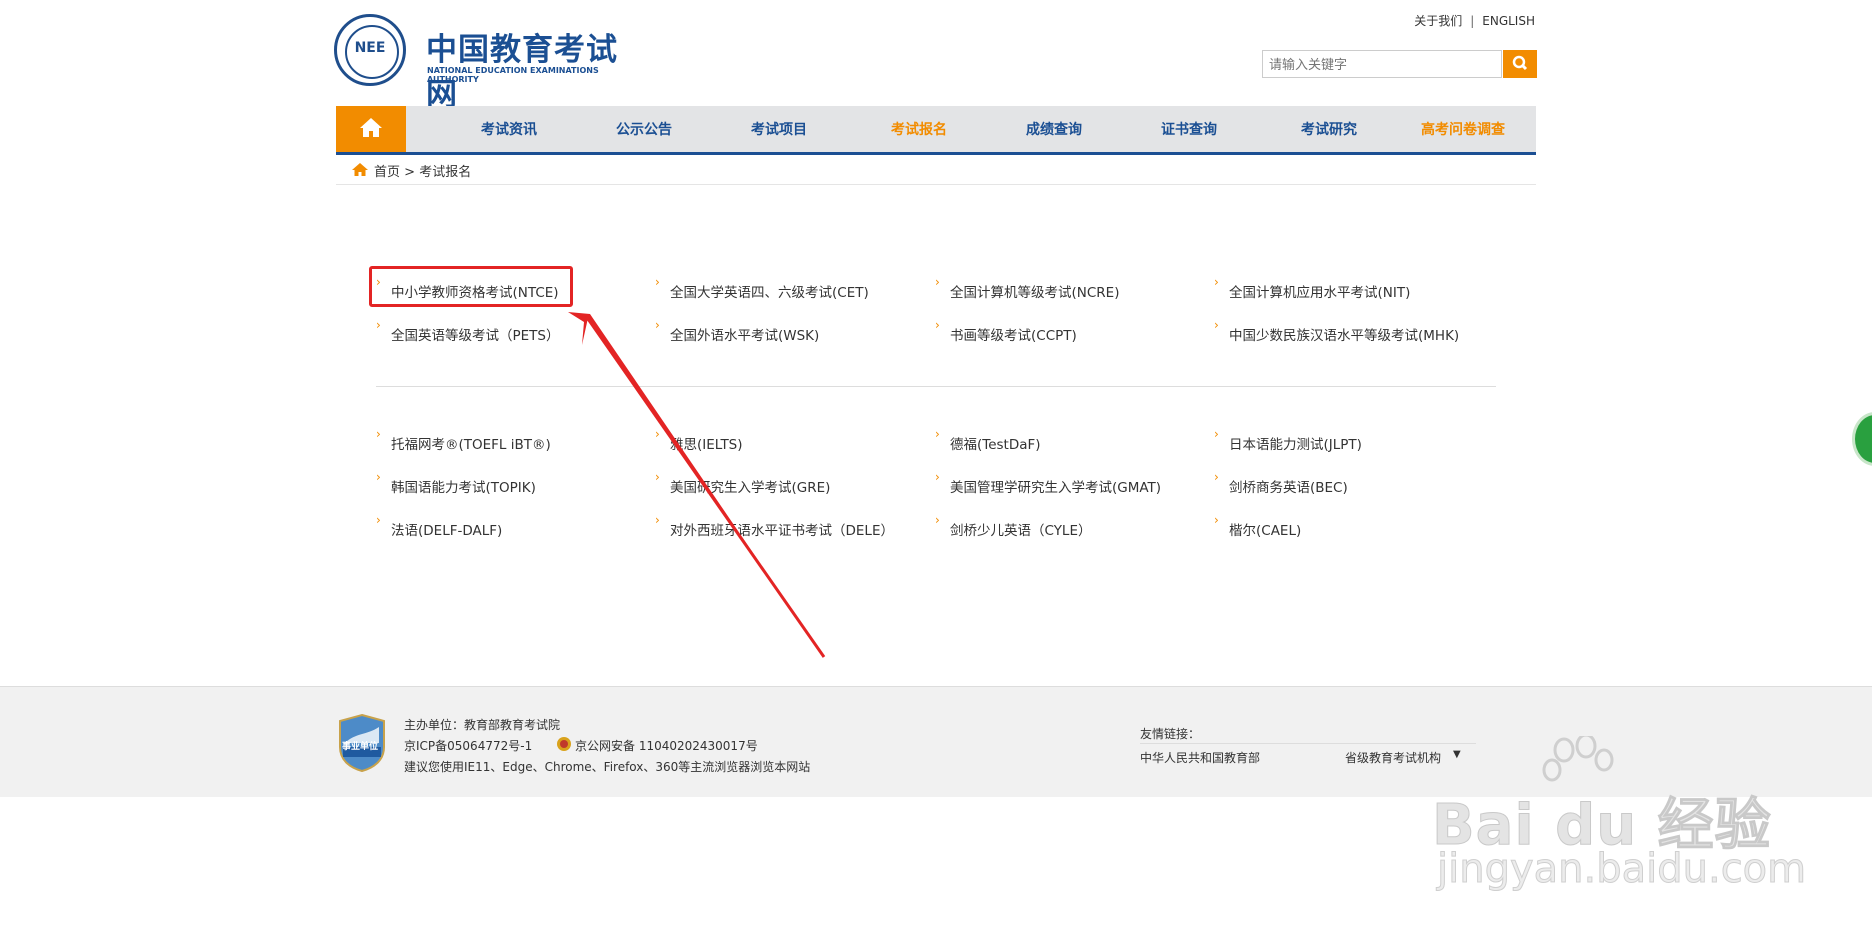 Image resolution: width=1872 pixels, height=938 pixels. Describe the element at coordinates (456, 483) in the screenshot. I see `exam-link-topik: 韩国语能力考试(TOPIK)` at that location.